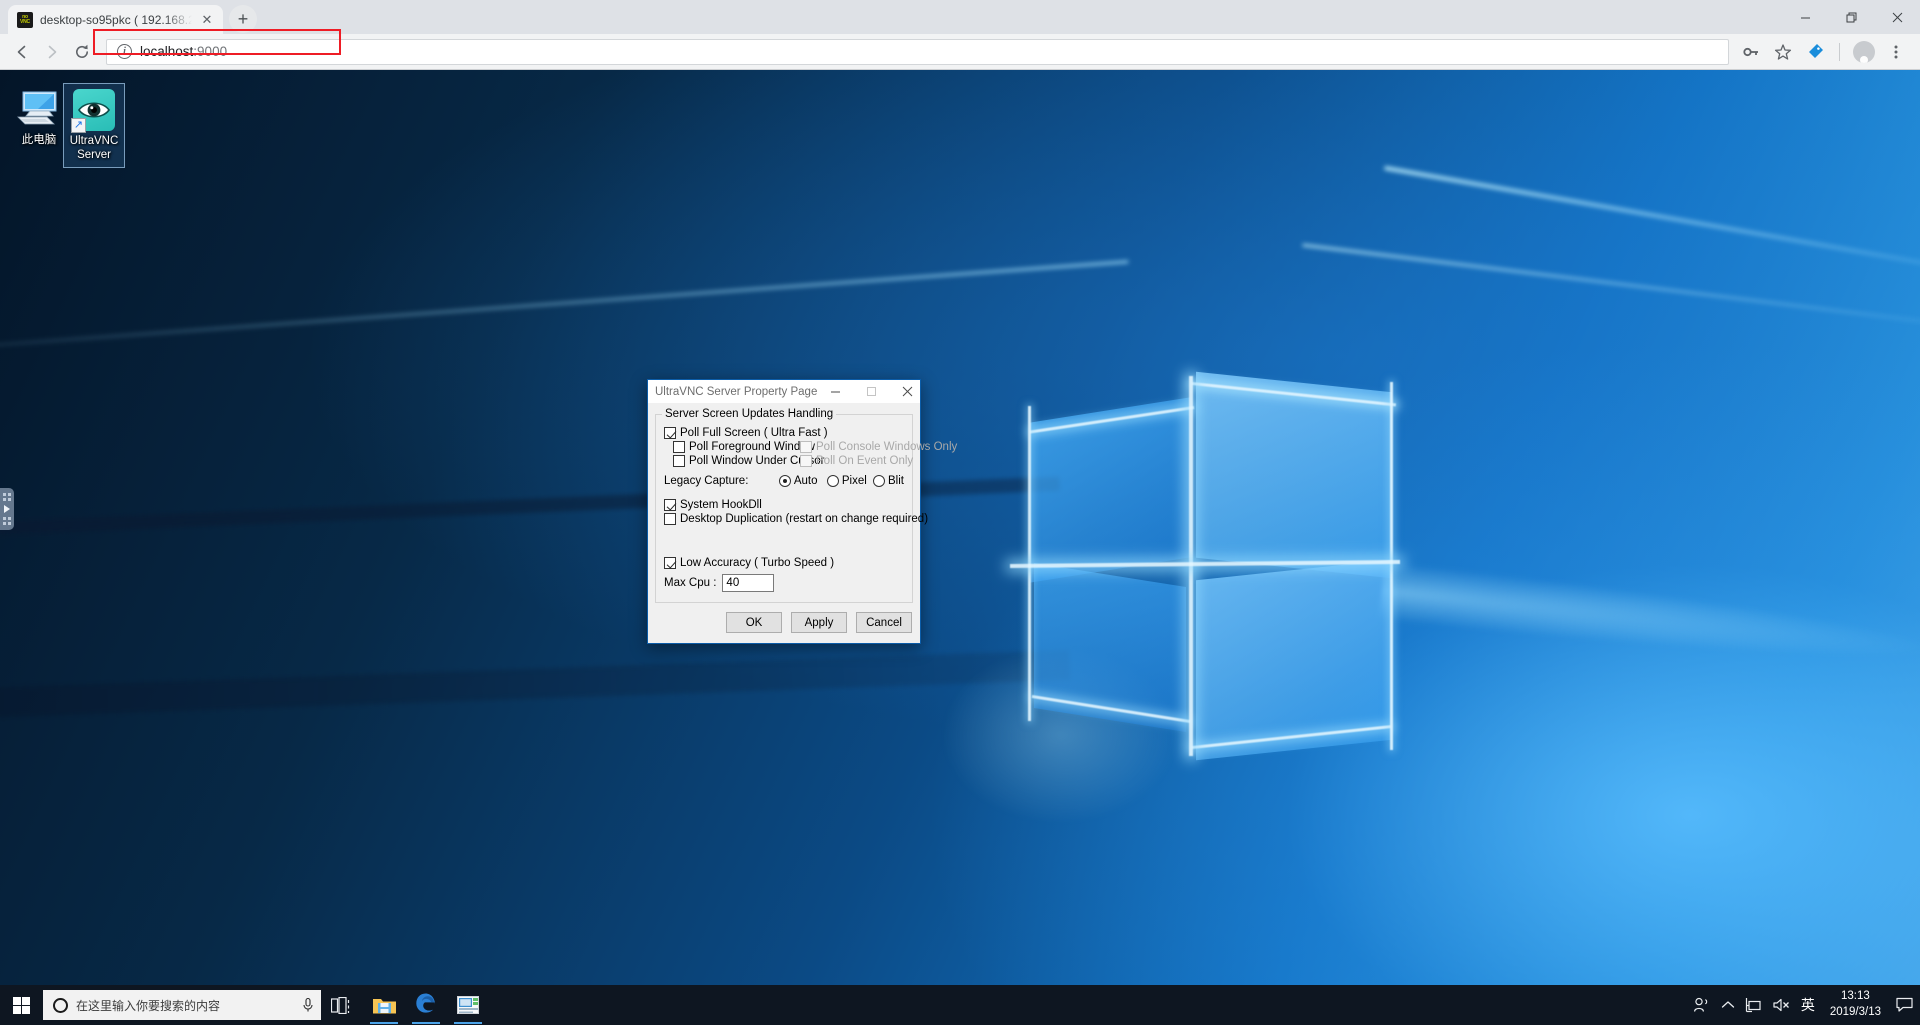 The image size is (1920, 1025). Describe the element at coordinates (907, 391) in the screenshot. I see `dialog-close-button` at that location.